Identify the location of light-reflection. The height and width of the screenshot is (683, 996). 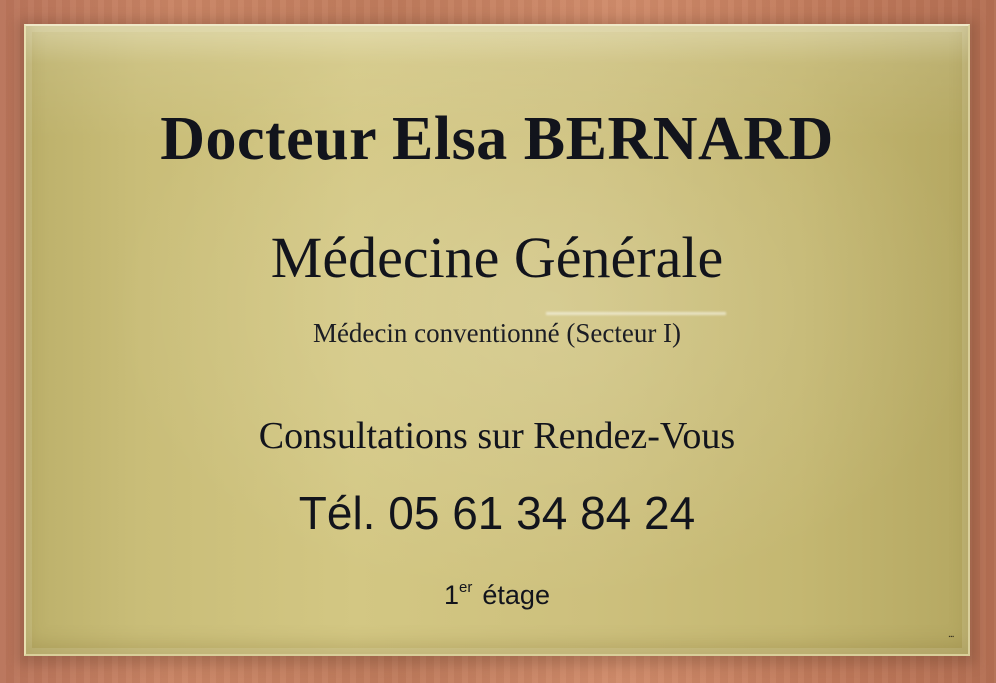
(636, 313).